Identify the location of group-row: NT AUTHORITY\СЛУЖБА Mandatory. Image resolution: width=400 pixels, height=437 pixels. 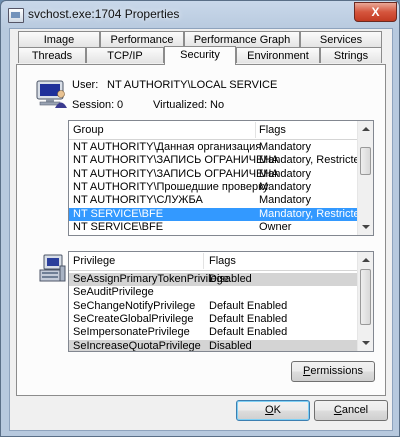
(213, 200).